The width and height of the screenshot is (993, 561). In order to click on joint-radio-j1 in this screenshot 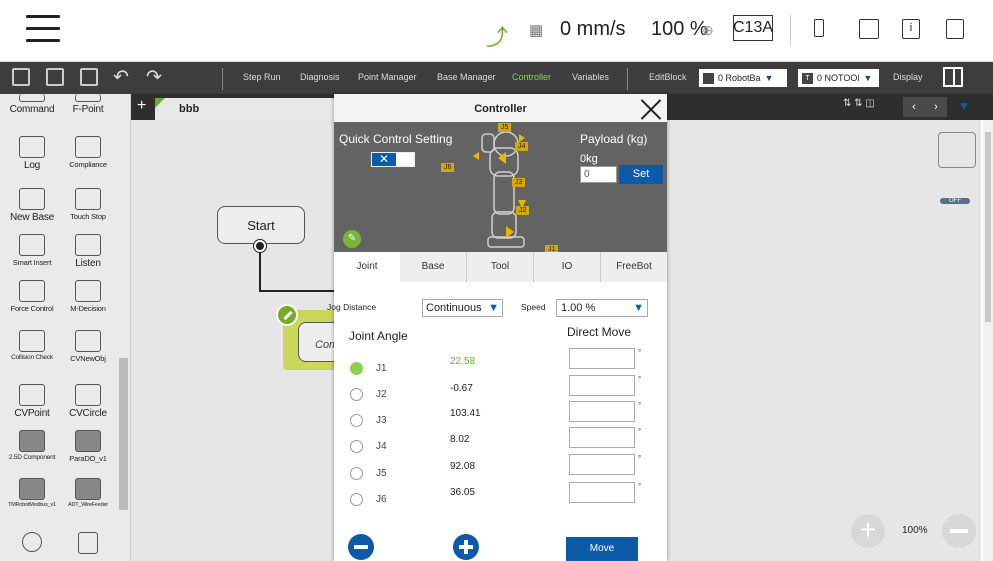, I will do `click(356, 368)`.